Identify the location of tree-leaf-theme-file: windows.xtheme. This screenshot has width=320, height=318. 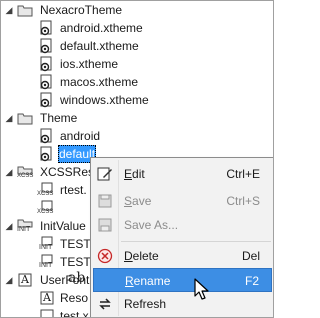
(137, 100).